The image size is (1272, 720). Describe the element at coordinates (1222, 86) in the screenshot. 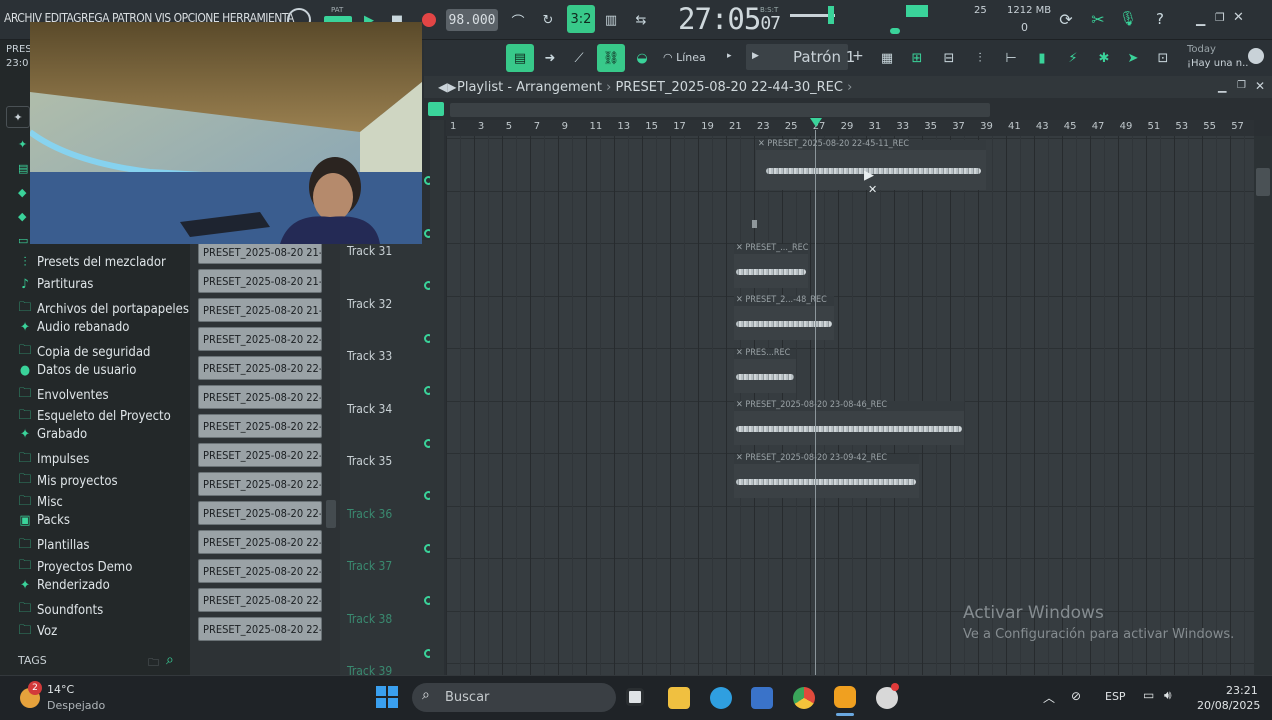

I see `playlist-minimize-icon: ▁` at that location.